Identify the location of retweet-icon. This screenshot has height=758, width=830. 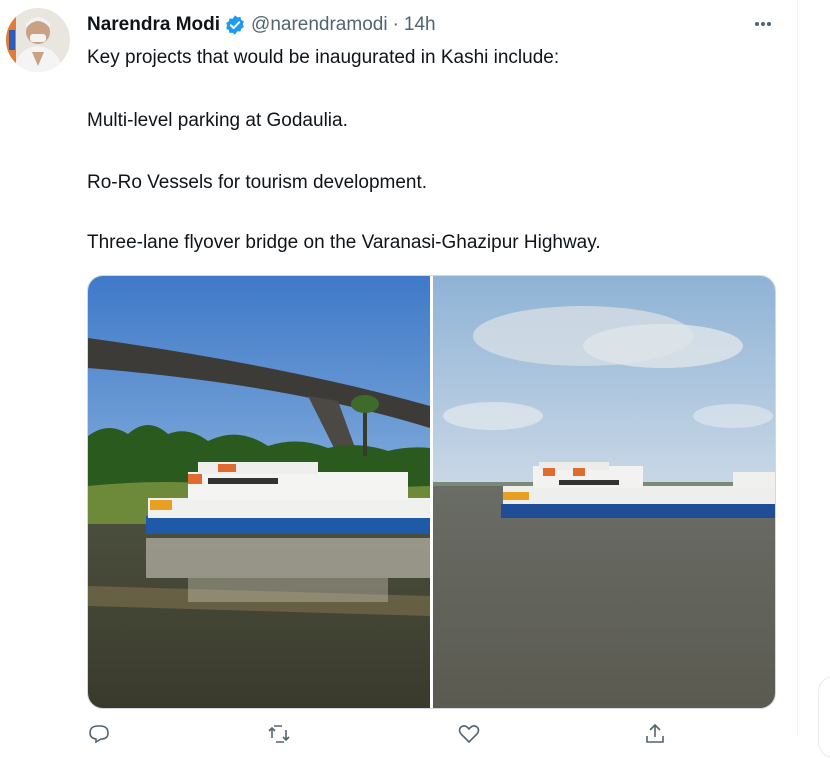
(279, 734).